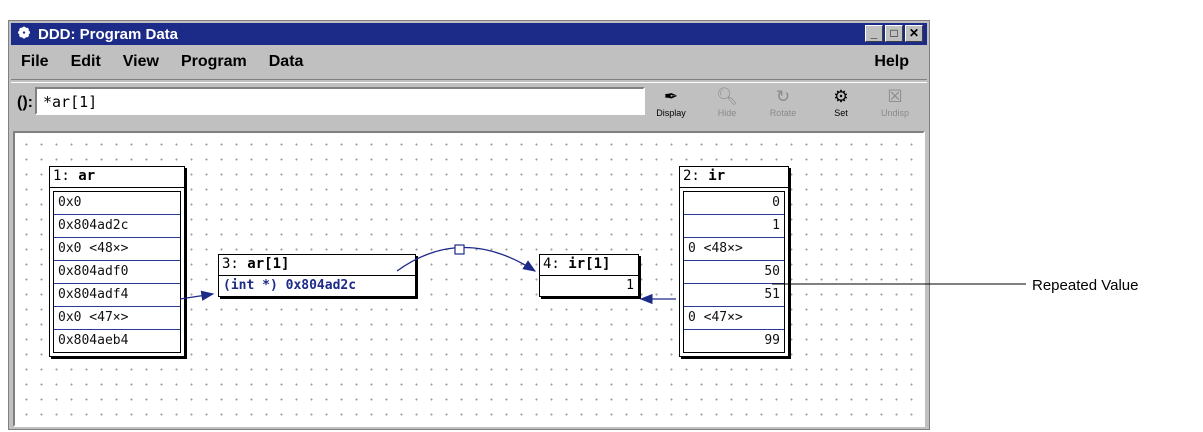 This screenshot has width=1203, height=432. I want to click on hide-icon: 🔍︎, so click(727, 96).